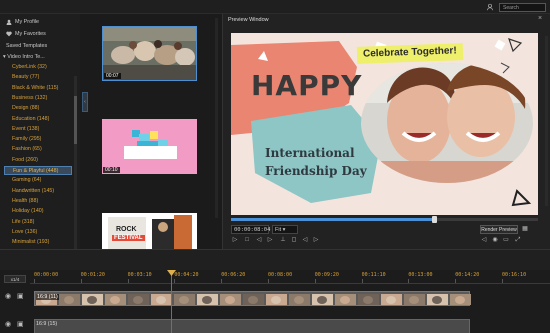 The height and width of the screenshot is (333, 550). I want to click on template-preview-image, so click(149, 146).